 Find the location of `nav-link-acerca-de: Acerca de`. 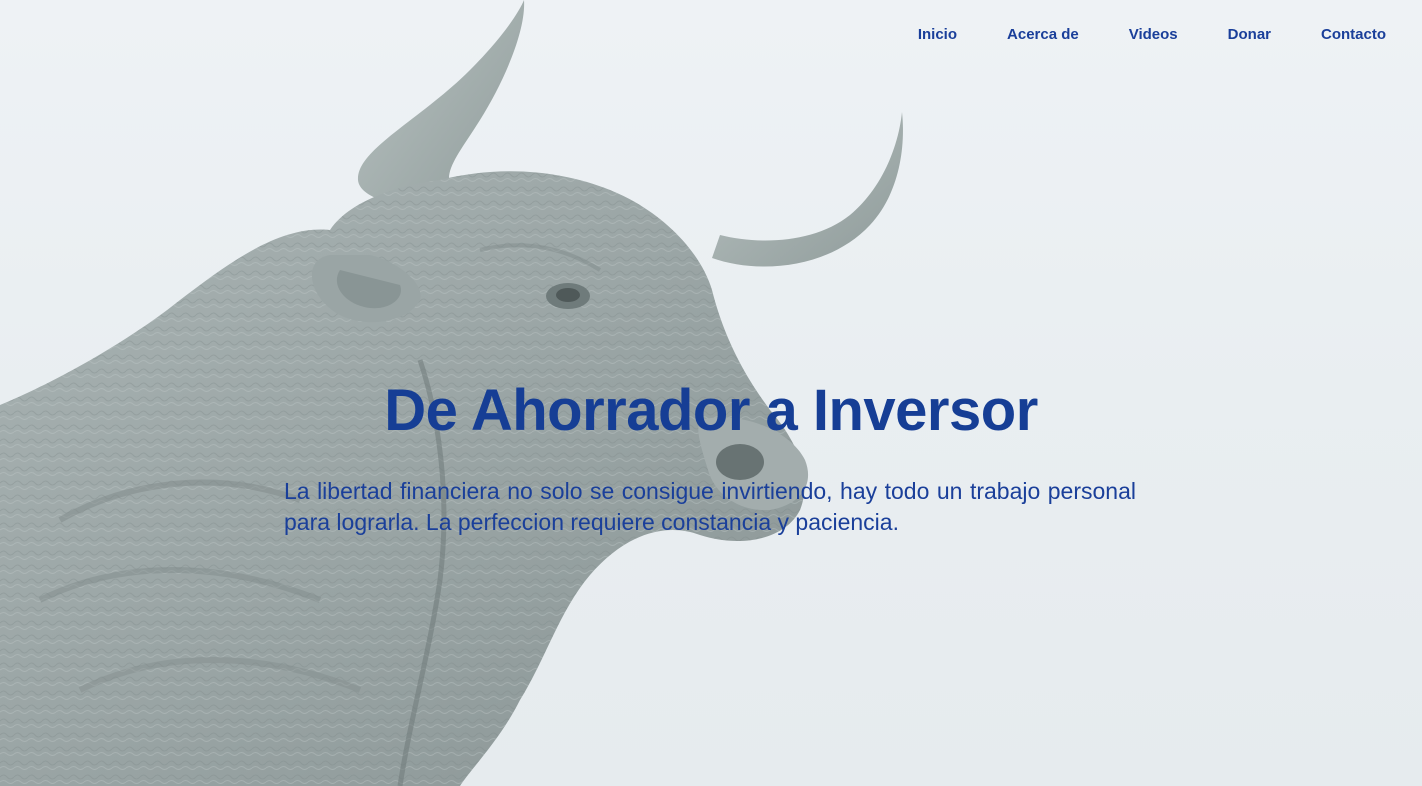

nav-link-acerca-de: Acerca de is located at coordinates (1043, 35).